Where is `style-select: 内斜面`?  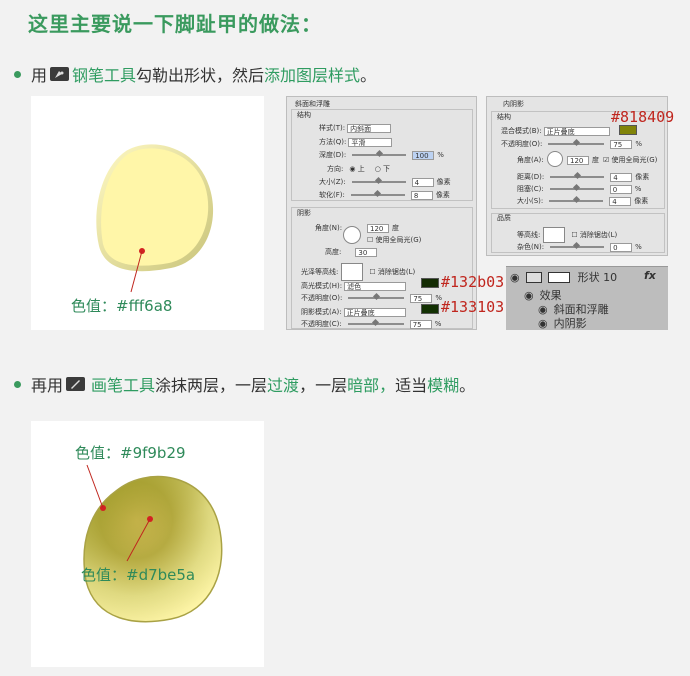
style-select: 内斜面 is located at coordinates (369, 128).